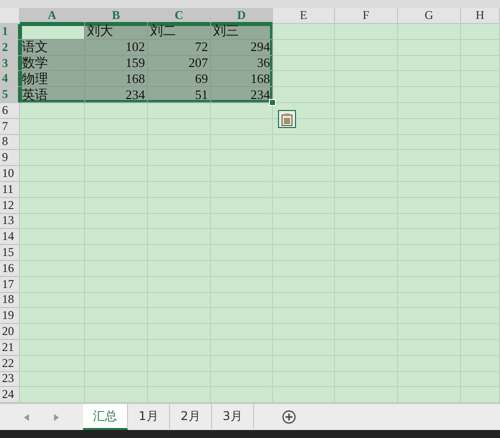  Describe the element at coordinates (179, 79) in the screenshot. I see `table-cell: 69` at that location.